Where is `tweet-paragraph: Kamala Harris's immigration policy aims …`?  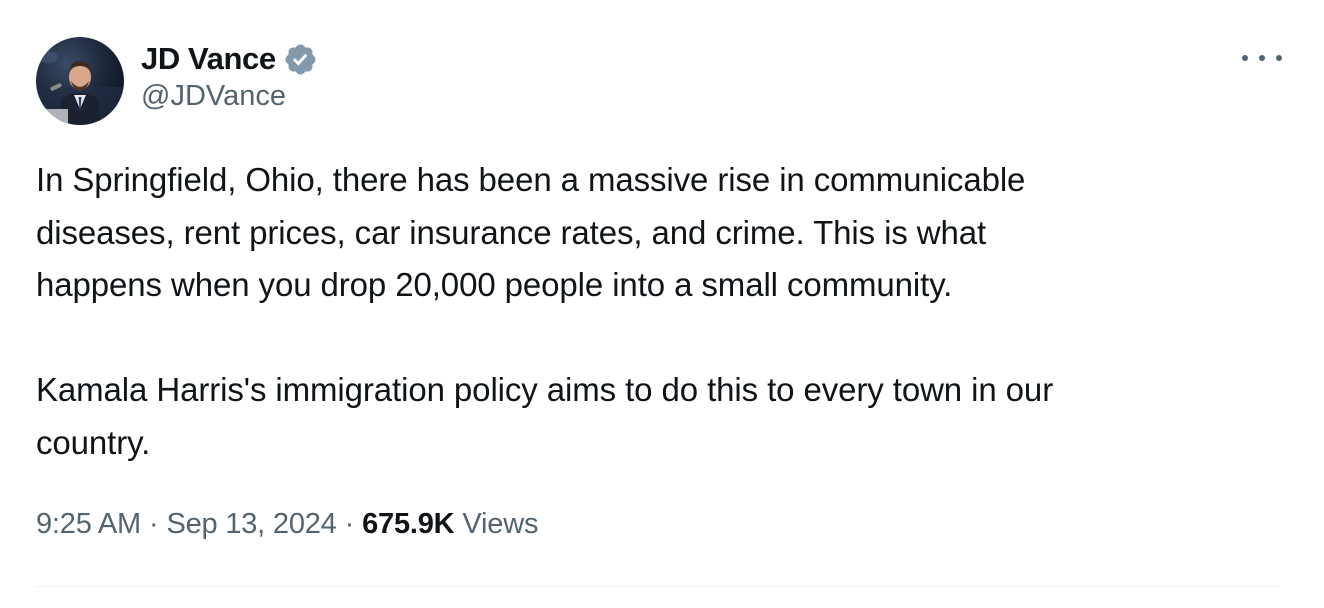
tweet-paragraph: Kamala Harris's immigration policy aims … is located at coordinates (545, 416).